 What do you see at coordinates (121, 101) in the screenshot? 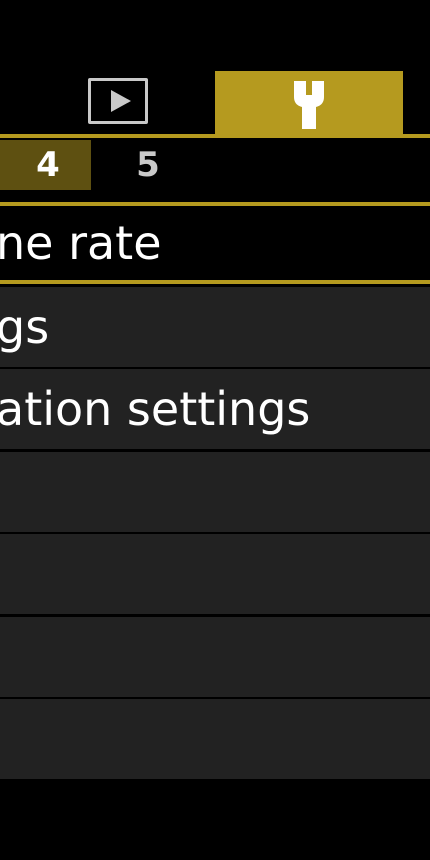
I see `play-icon` at bounding box center [121, 101].